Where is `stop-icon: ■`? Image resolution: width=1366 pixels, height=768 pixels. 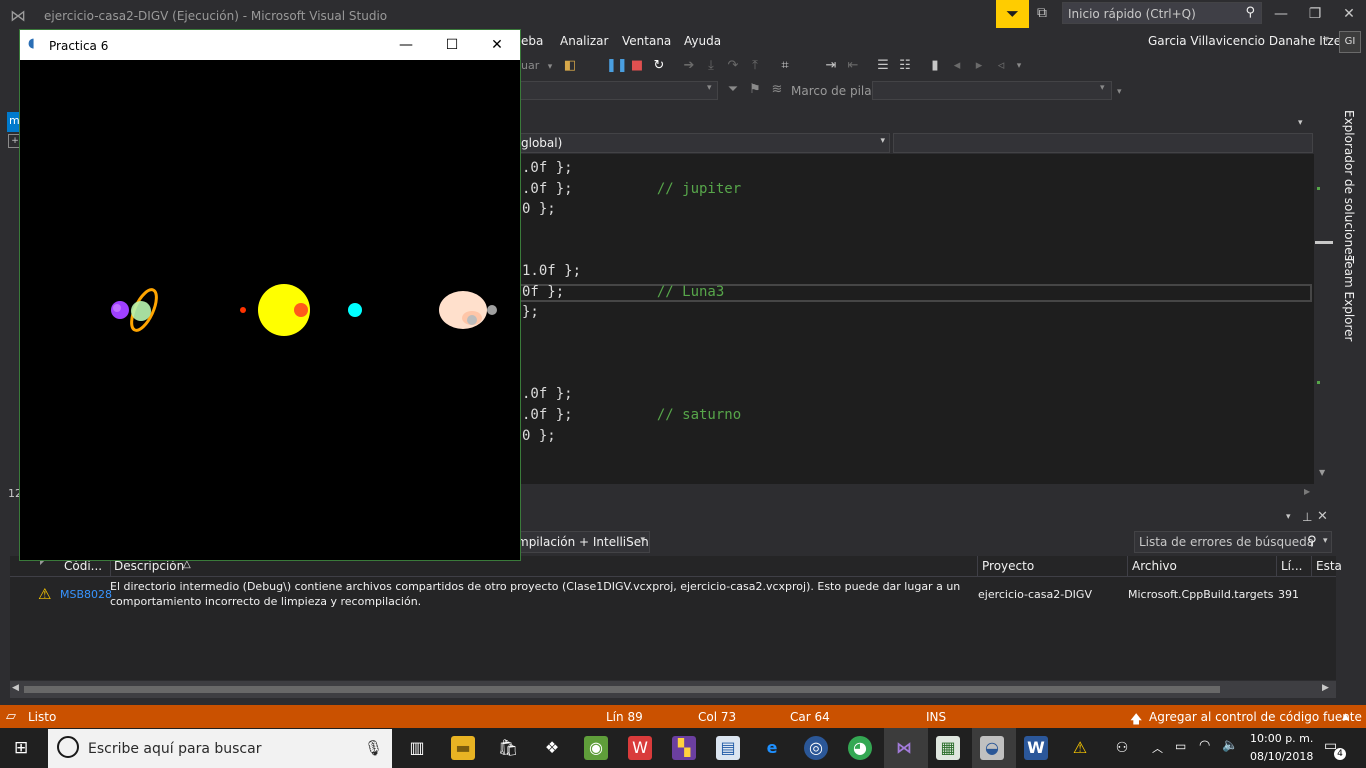 stop-icon: ■ is located at coordinates (637, 66).